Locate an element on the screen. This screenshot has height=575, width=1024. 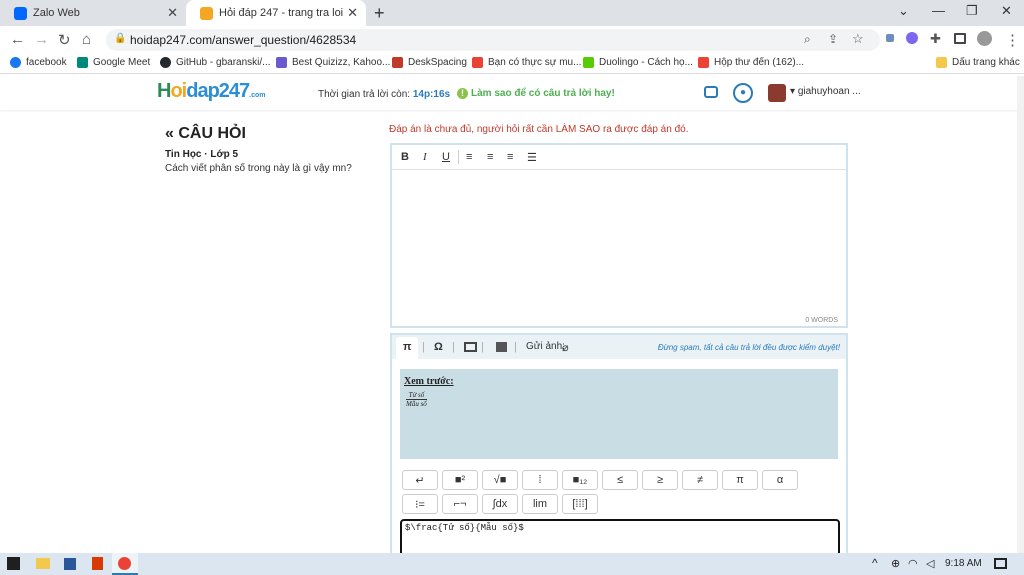
chat-icon is located at coordinates (711, 92).